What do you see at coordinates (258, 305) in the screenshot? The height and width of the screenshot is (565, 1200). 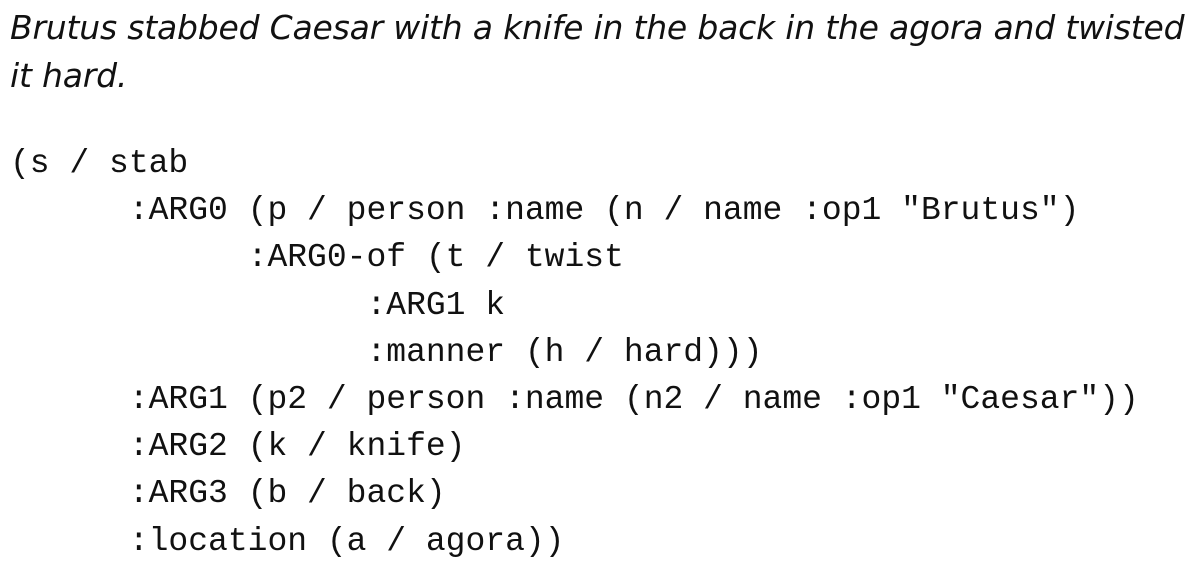 I see `amr-line: :ARG1 k` at bounding box center [258, 305].